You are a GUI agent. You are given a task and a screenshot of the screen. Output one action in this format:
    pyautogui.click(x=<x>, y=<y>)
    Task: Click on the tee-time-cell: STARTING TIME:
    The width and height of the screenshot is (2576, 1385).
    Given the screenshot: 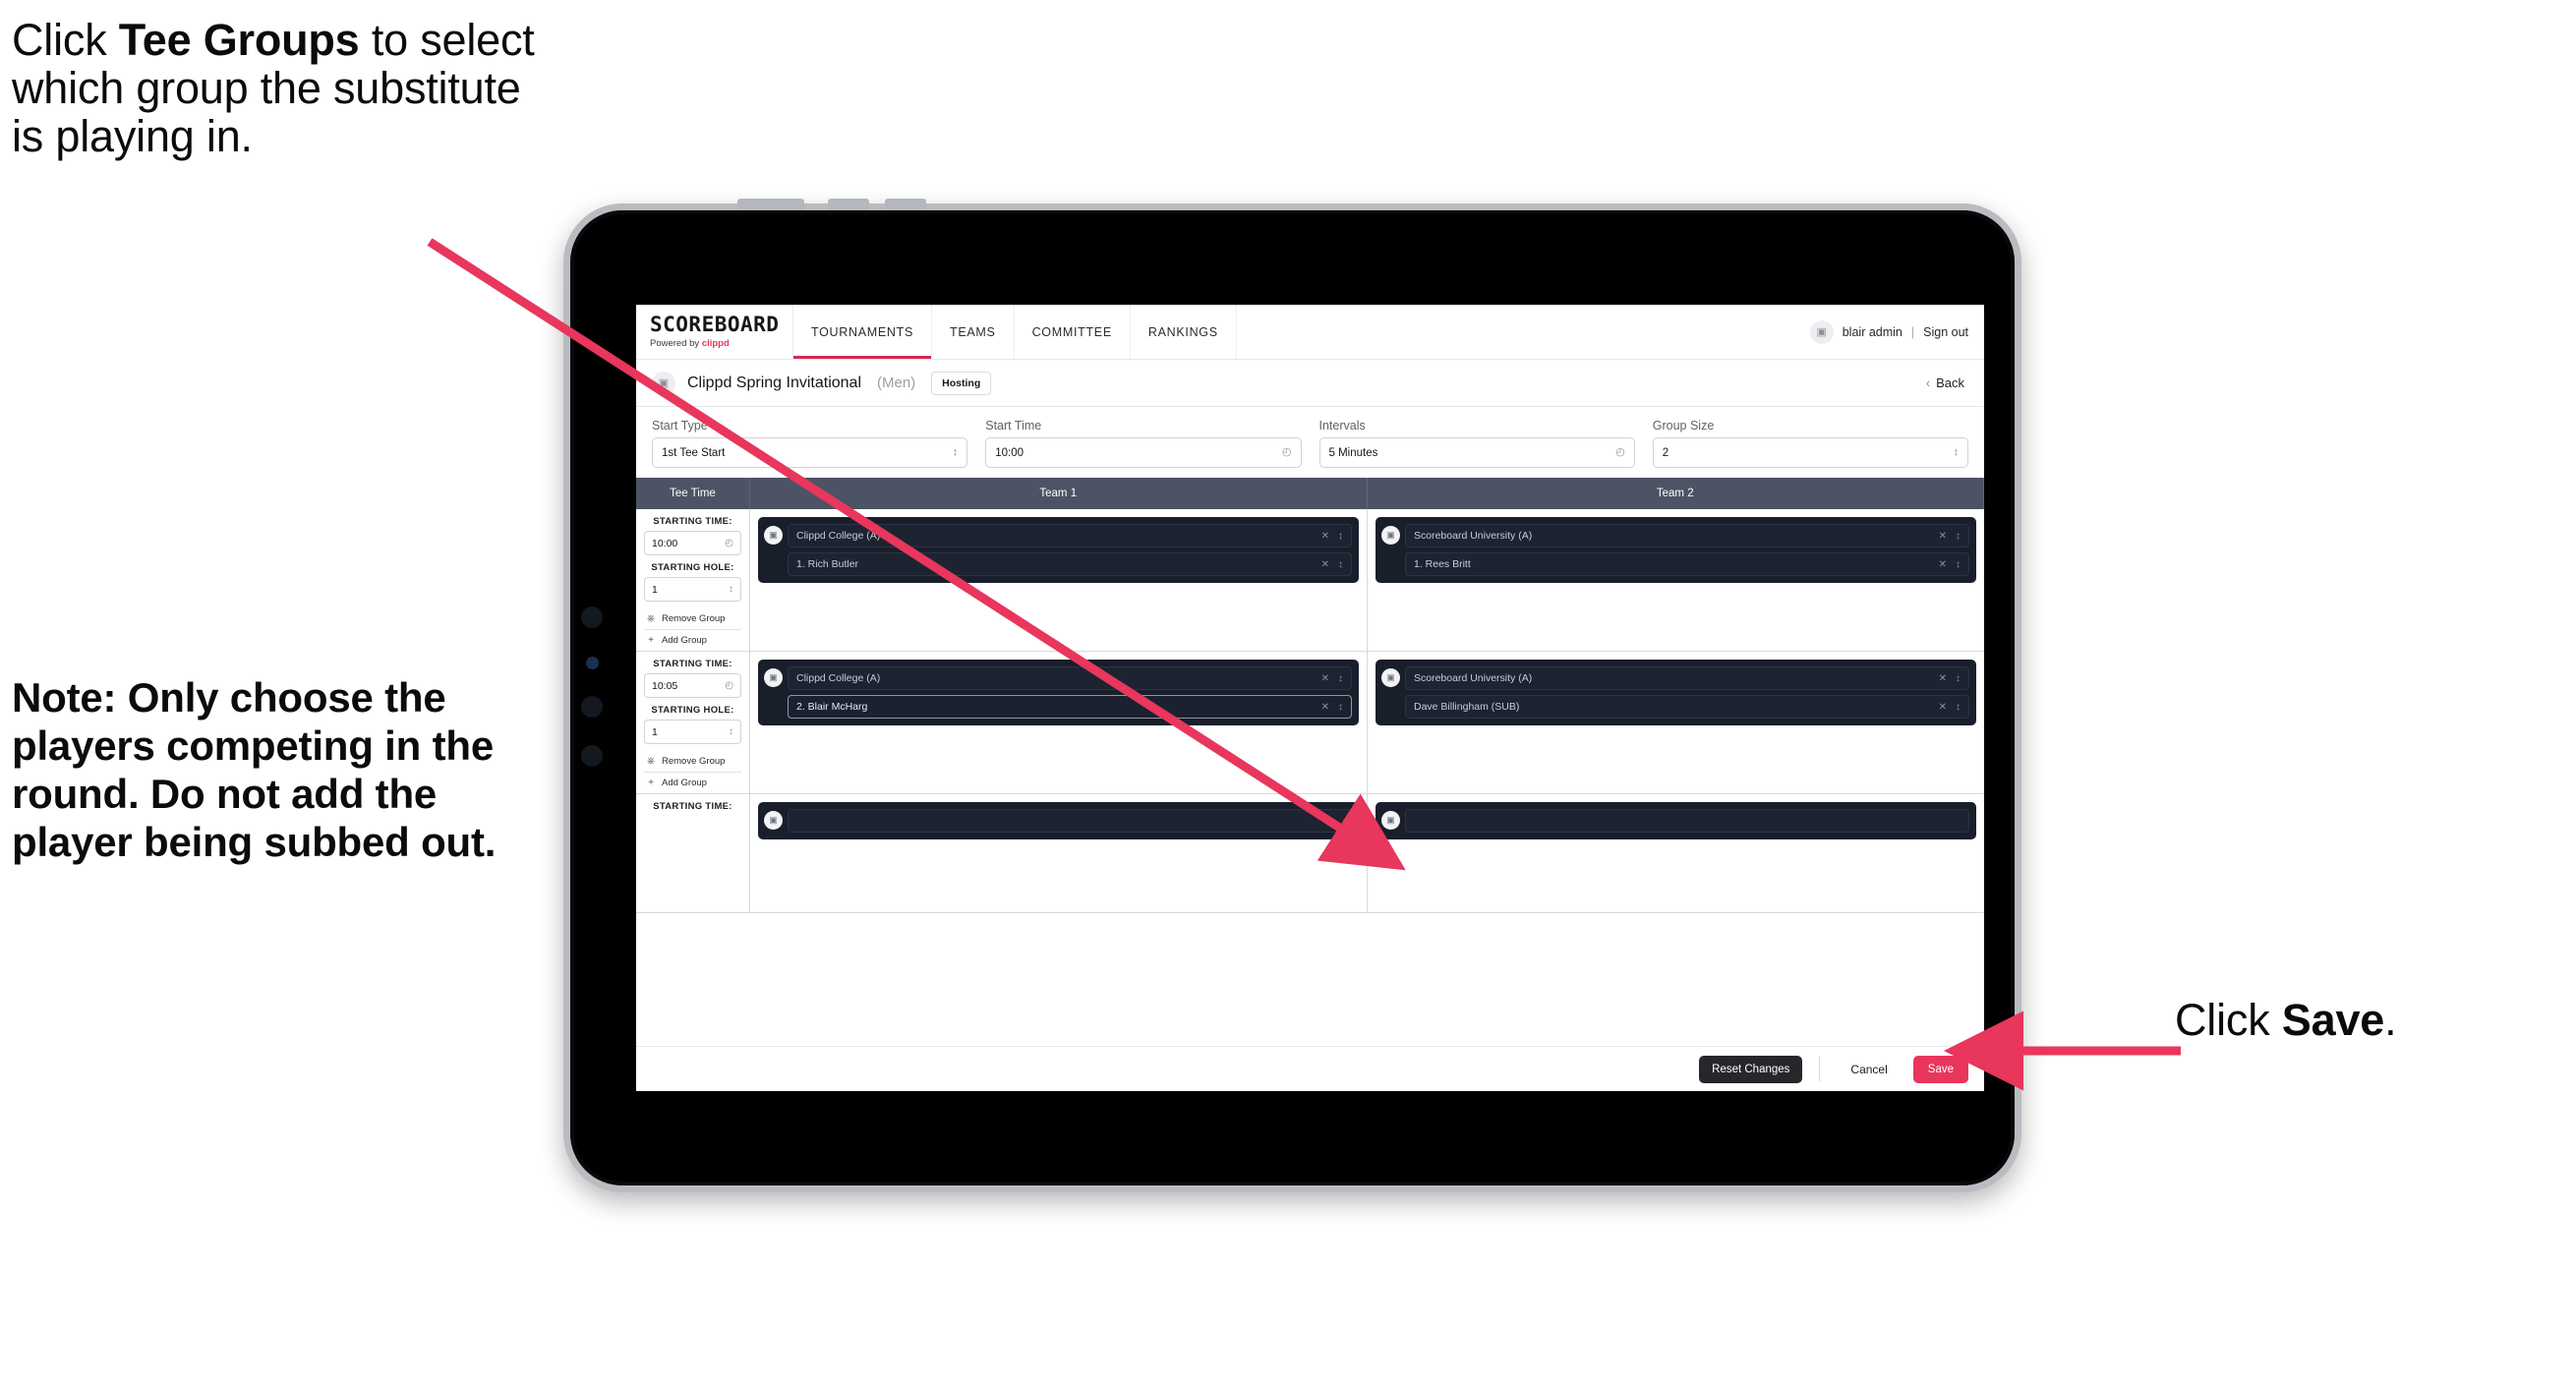 What is the action you would take?
    pyautogui.click(x=693, y=853)
    